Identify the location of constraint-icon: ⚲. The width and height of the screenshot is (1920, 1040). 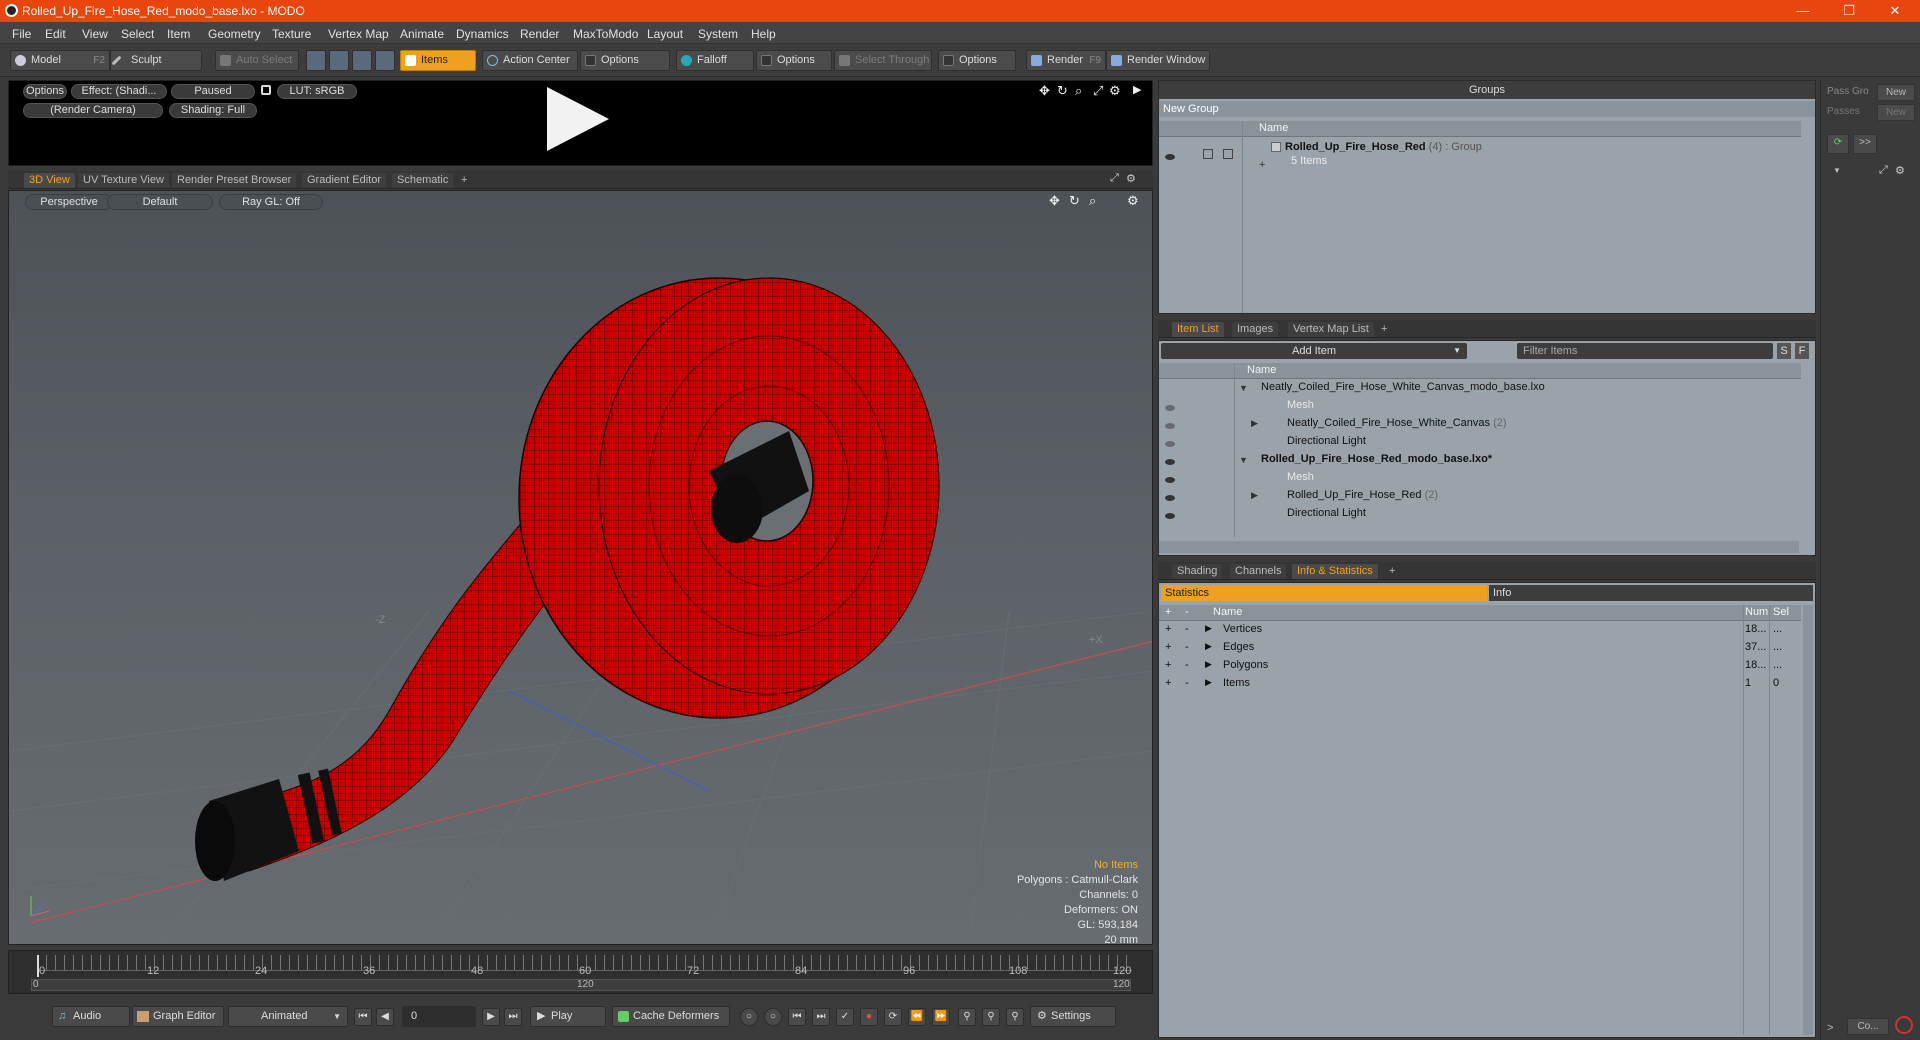
(991, 1017).